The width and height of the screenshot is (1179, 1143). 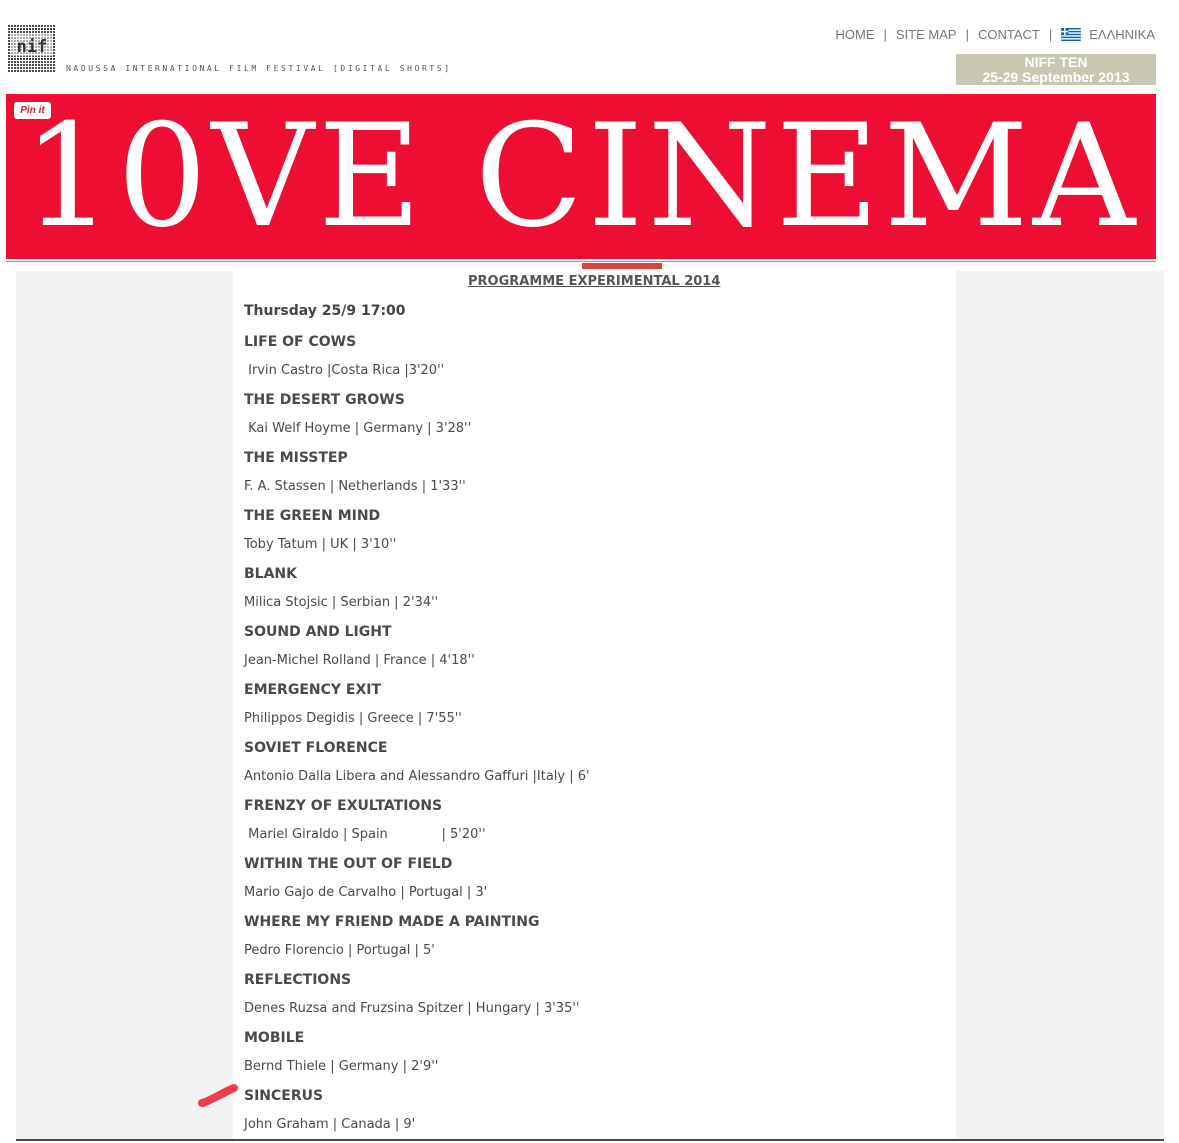 I want to click on film-credits: Mariel Giraldo | Spain | 5'20'', so click(x=365, y=834).